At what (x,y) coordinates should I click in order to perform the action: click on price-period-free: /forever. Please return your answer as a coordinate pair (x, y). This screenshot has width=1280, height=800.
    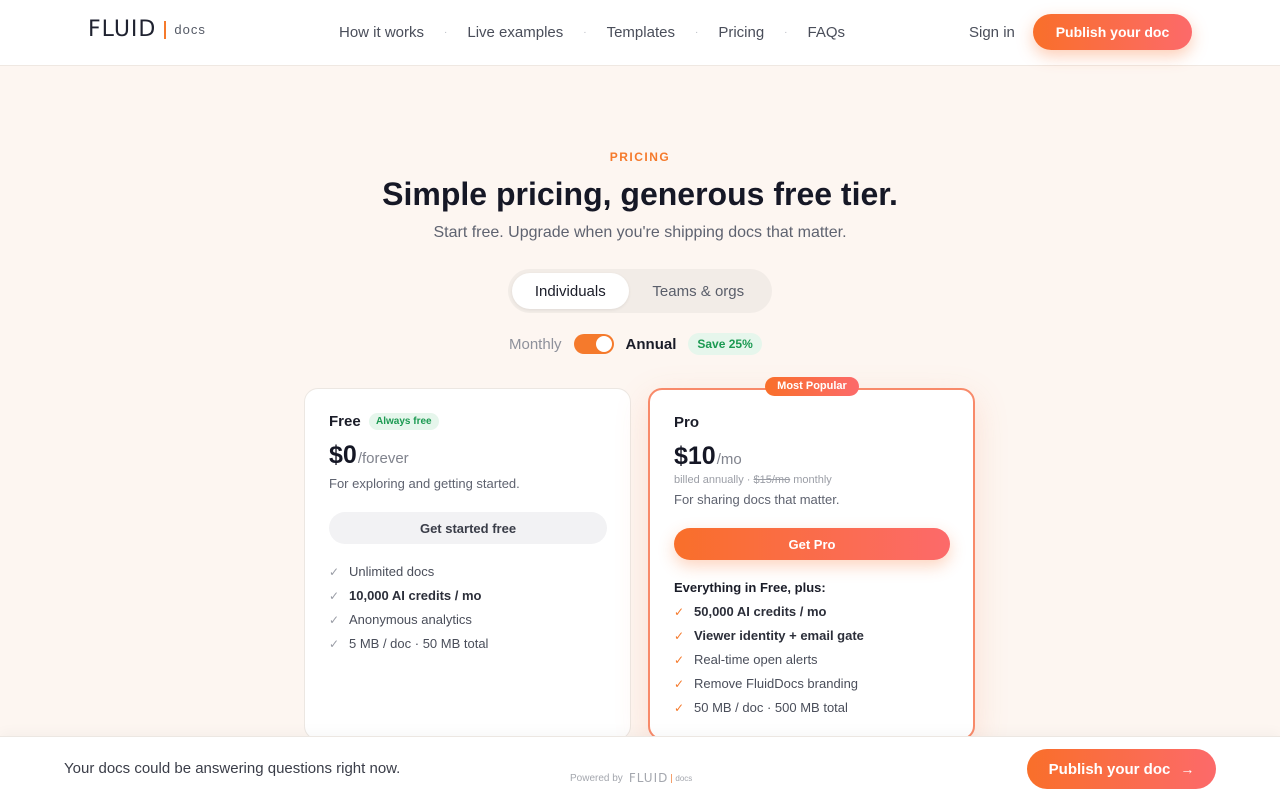
    Looking at the image, I should click on (383, 458).